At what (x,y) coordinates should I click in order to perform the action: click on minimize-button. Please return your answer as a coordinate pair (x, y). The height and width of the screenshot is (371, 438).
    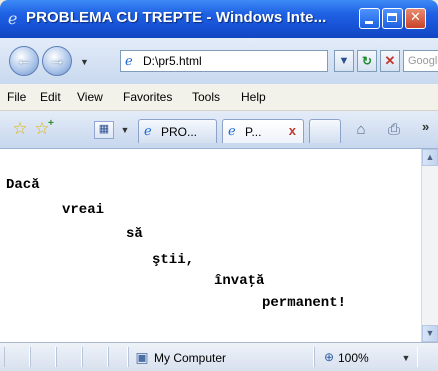
    Looking at the image, I should click on (369, 18).